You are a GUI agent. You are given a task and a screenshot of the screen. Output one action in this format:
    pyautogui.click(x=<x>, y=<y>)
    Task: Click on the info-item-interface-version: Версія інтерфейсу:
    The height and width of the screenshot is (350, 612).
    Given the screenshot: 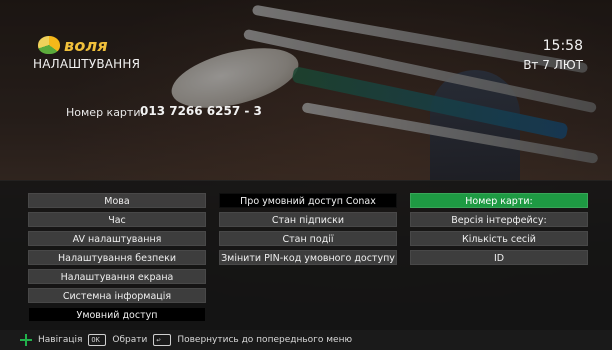 What is the action you would take?
    pyautogui.click(x=499, y=219)
    